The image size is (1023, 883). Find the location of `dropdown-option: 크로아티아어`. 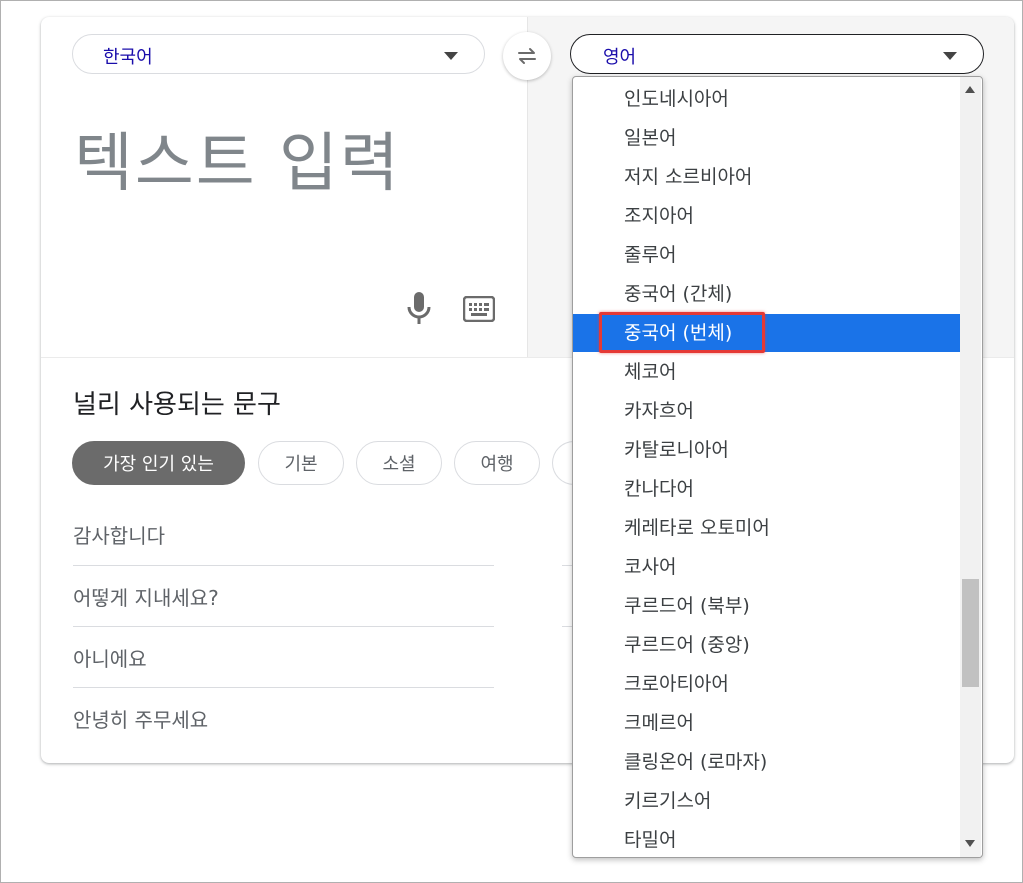

dropdown-option: 크로아티아어 is located at coordinates (766, 684).